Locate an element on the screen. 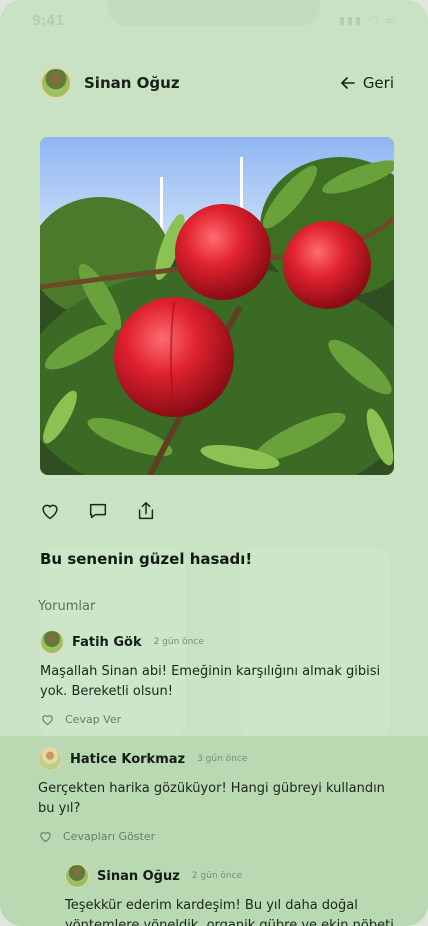 The width and height of the screenshot is (428, 926). like-button is located at coordinates (50, 511).